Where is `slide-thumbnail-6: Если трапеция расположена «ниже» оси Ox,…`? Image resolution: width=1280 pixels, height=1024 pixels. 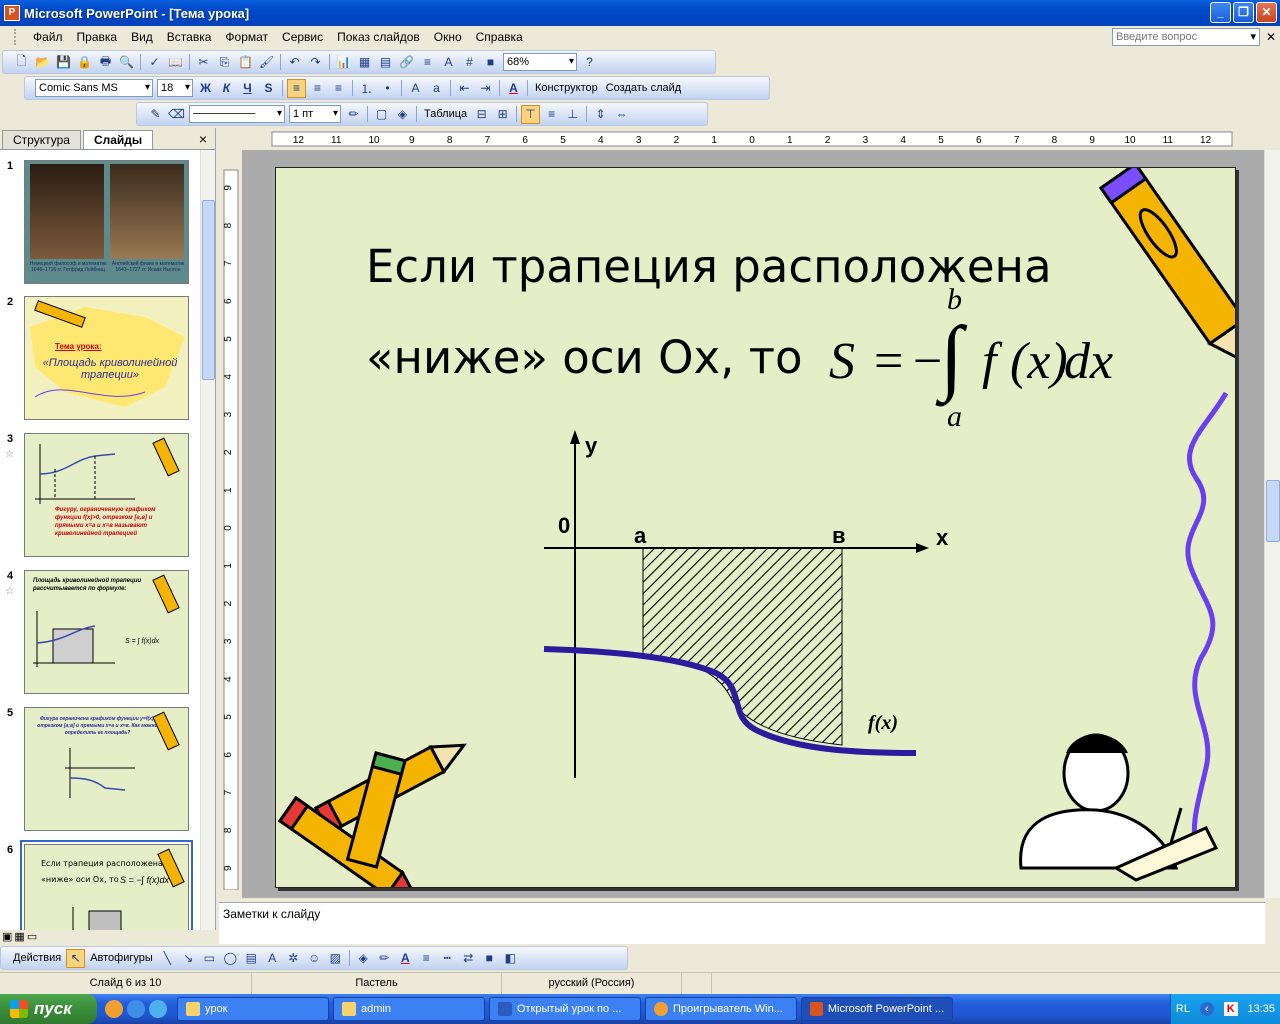 slide-thumbnail-6: Если трапеция расположена «ниже» оси Ox,… is located at coordinates (106, 885).